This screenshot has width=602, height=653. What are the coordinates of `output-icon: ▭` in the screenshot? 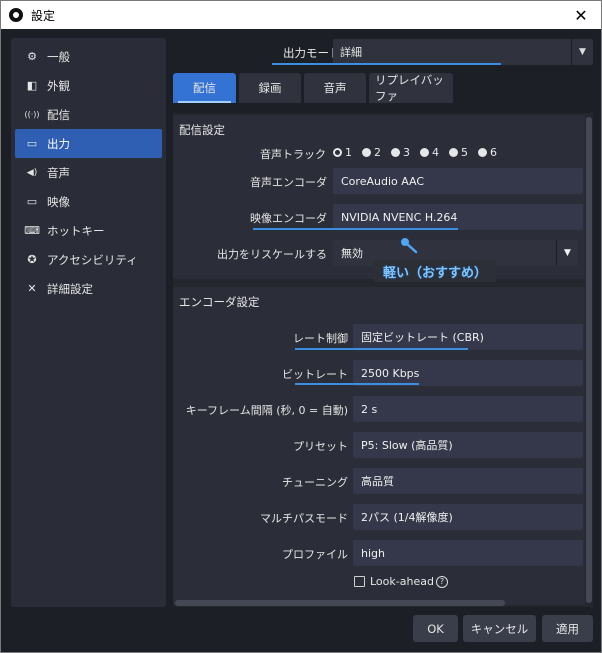 It's located at (32, 143).